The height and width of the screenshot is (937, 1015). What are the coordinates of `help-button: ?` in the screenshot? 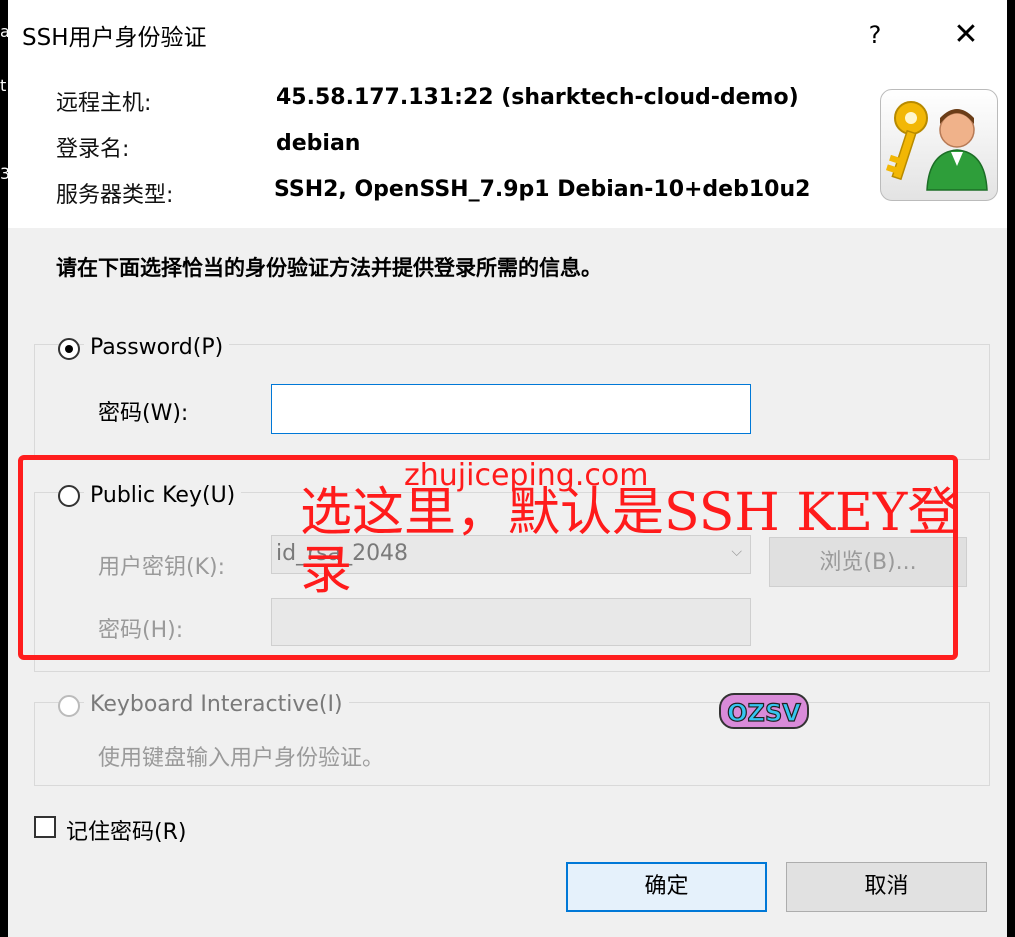 It's located at (875, 35).